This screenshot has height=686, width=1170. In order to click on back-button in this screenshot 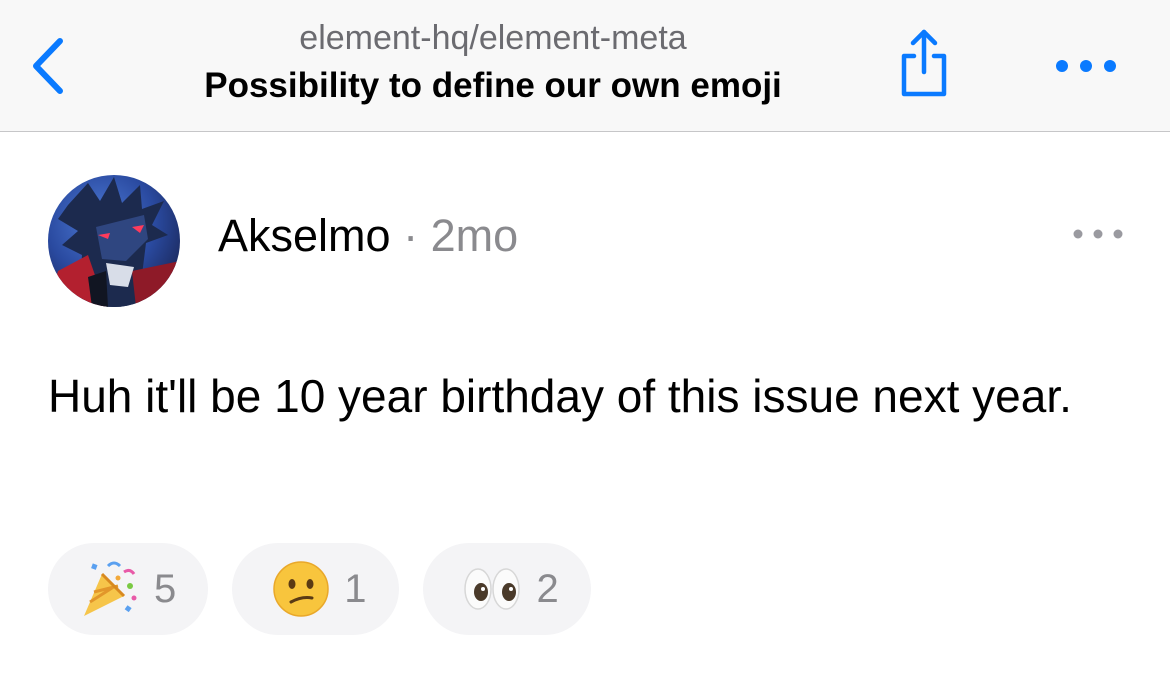, I will do `click(48, 66)`.